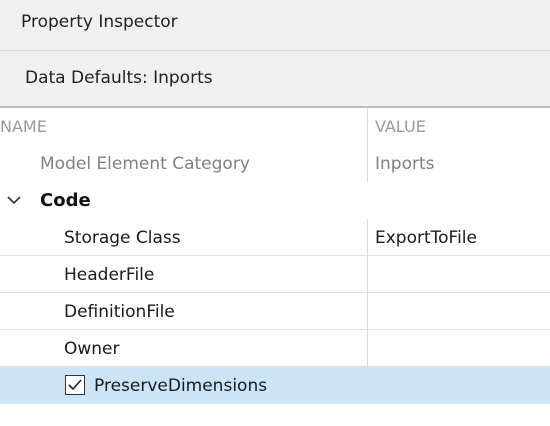 This screenshot has height=426, width=550. I want to click on category-name: Model Element Category, so click(145, 164).